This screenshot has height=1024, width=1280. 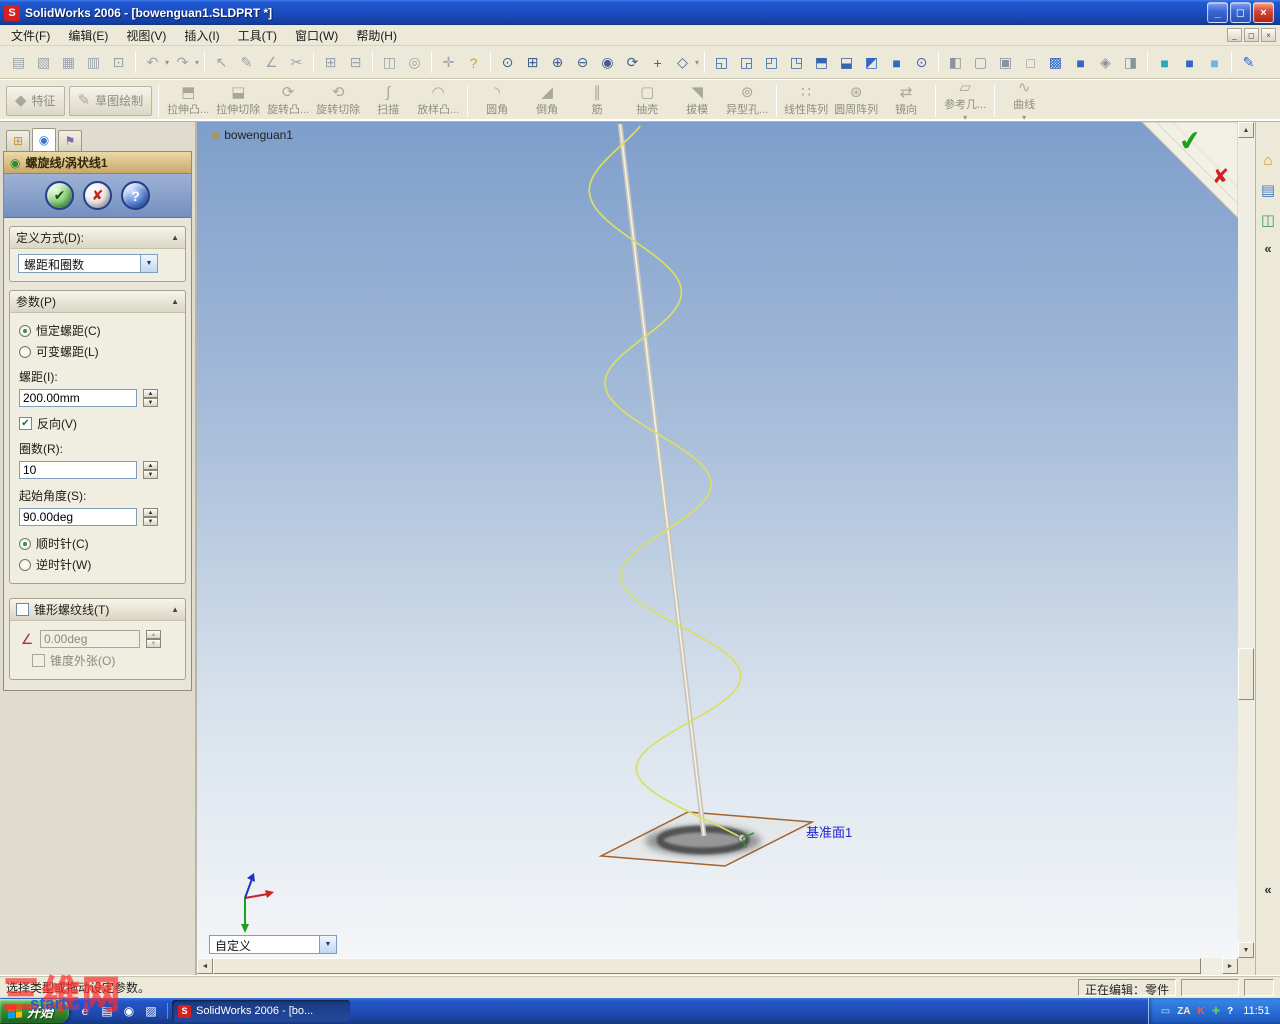 I want to click on normal-to-icon: ⊙, so click(x=921, y=62).